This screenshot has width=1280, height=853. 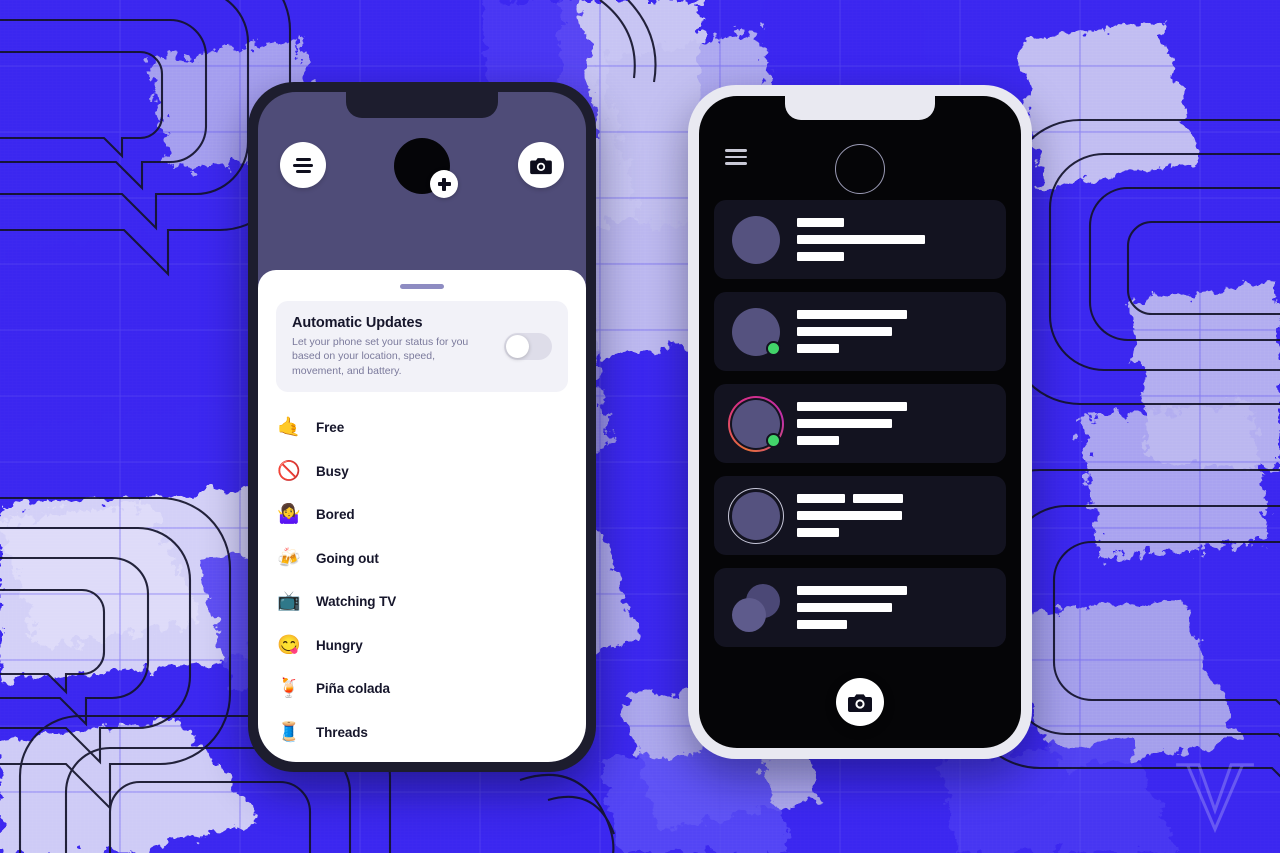 I want to click on group-avatar, so click(x=756, y=607).